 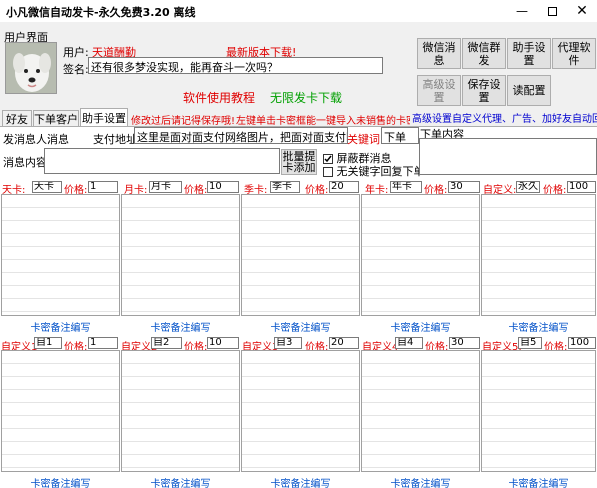 What do you see at coordinates (183, 121) in the screenshot?
I see `save-reminder: 修改过后请记得保存哦!` at bounding box center [183, 121].